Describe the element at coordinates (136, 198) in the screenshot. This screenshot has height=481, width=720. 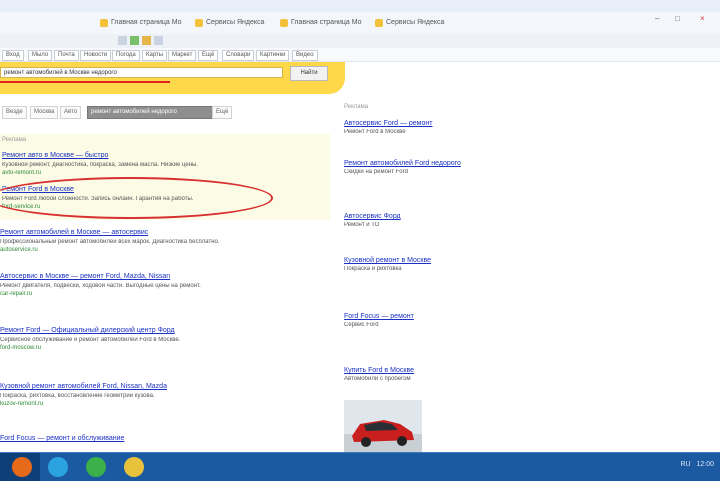
I see `red-highlight-oval` at that location.